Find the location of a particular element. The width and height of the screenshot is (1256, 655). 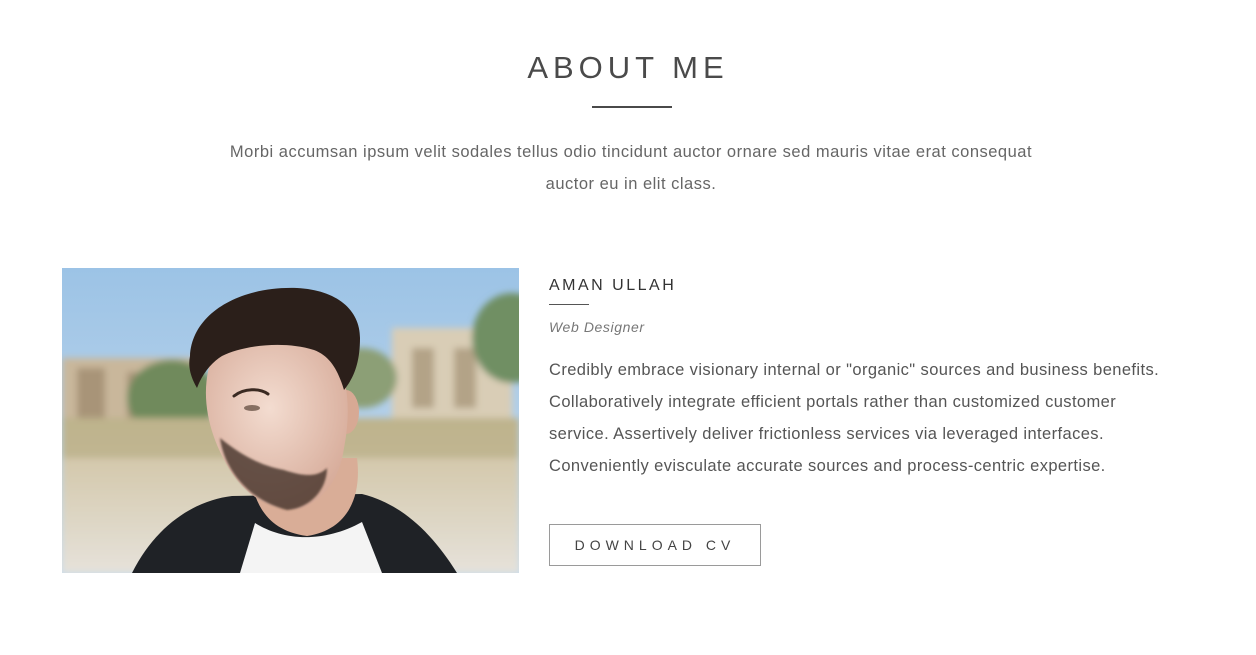

download-cv-button: DOWNLOAD CV is located at coordinates (655, 545).